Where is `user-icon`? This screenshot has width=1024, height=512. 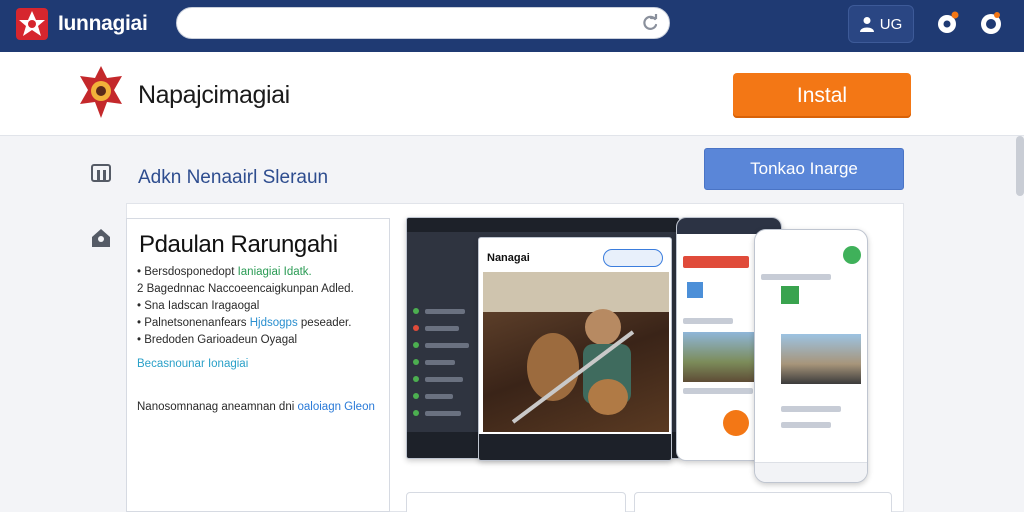
user-icon is located at coordinates (866, 24).